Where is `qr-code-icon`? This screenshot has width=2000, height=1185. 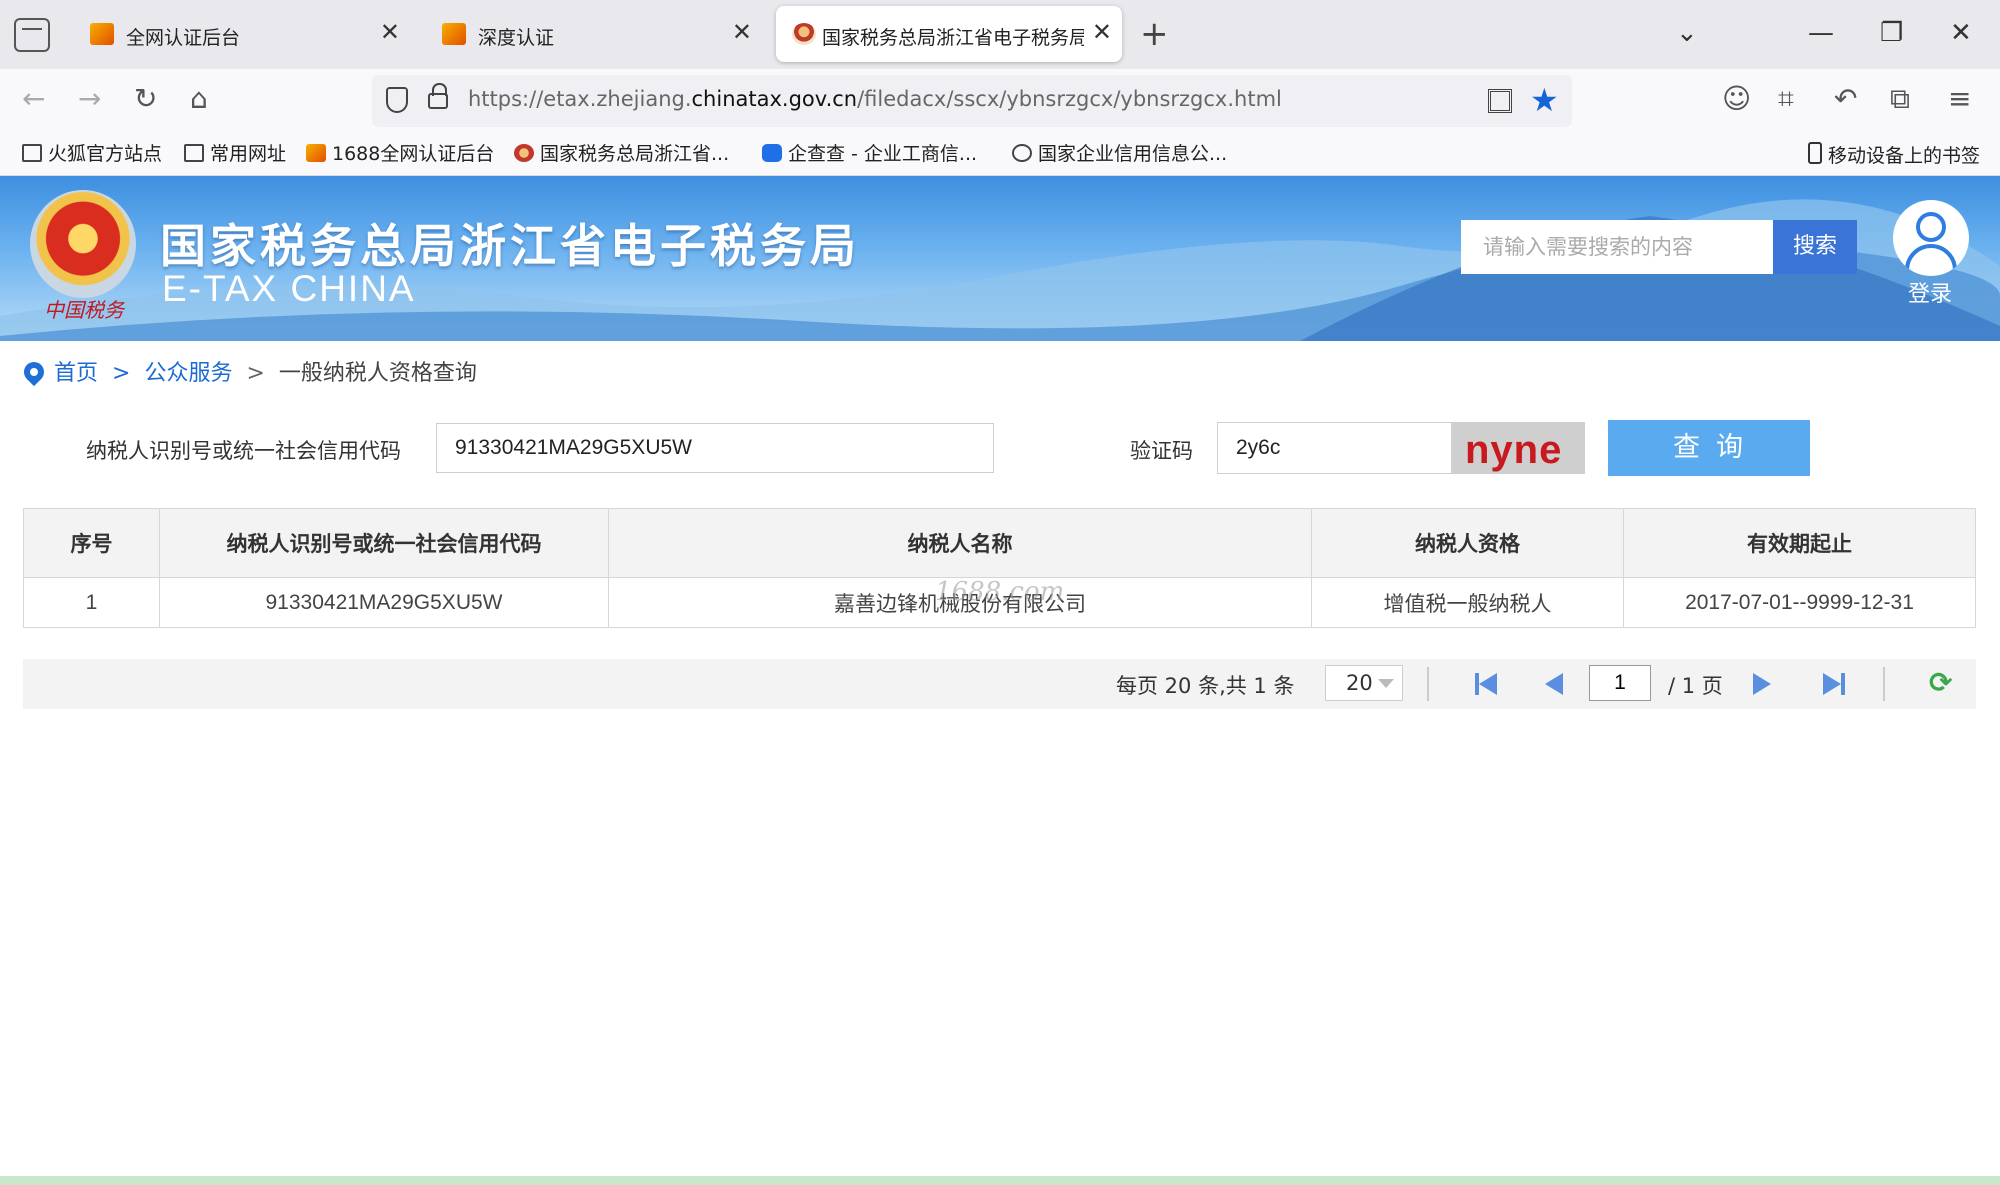
qr-code-icon is located at coordinates (1500, 101).